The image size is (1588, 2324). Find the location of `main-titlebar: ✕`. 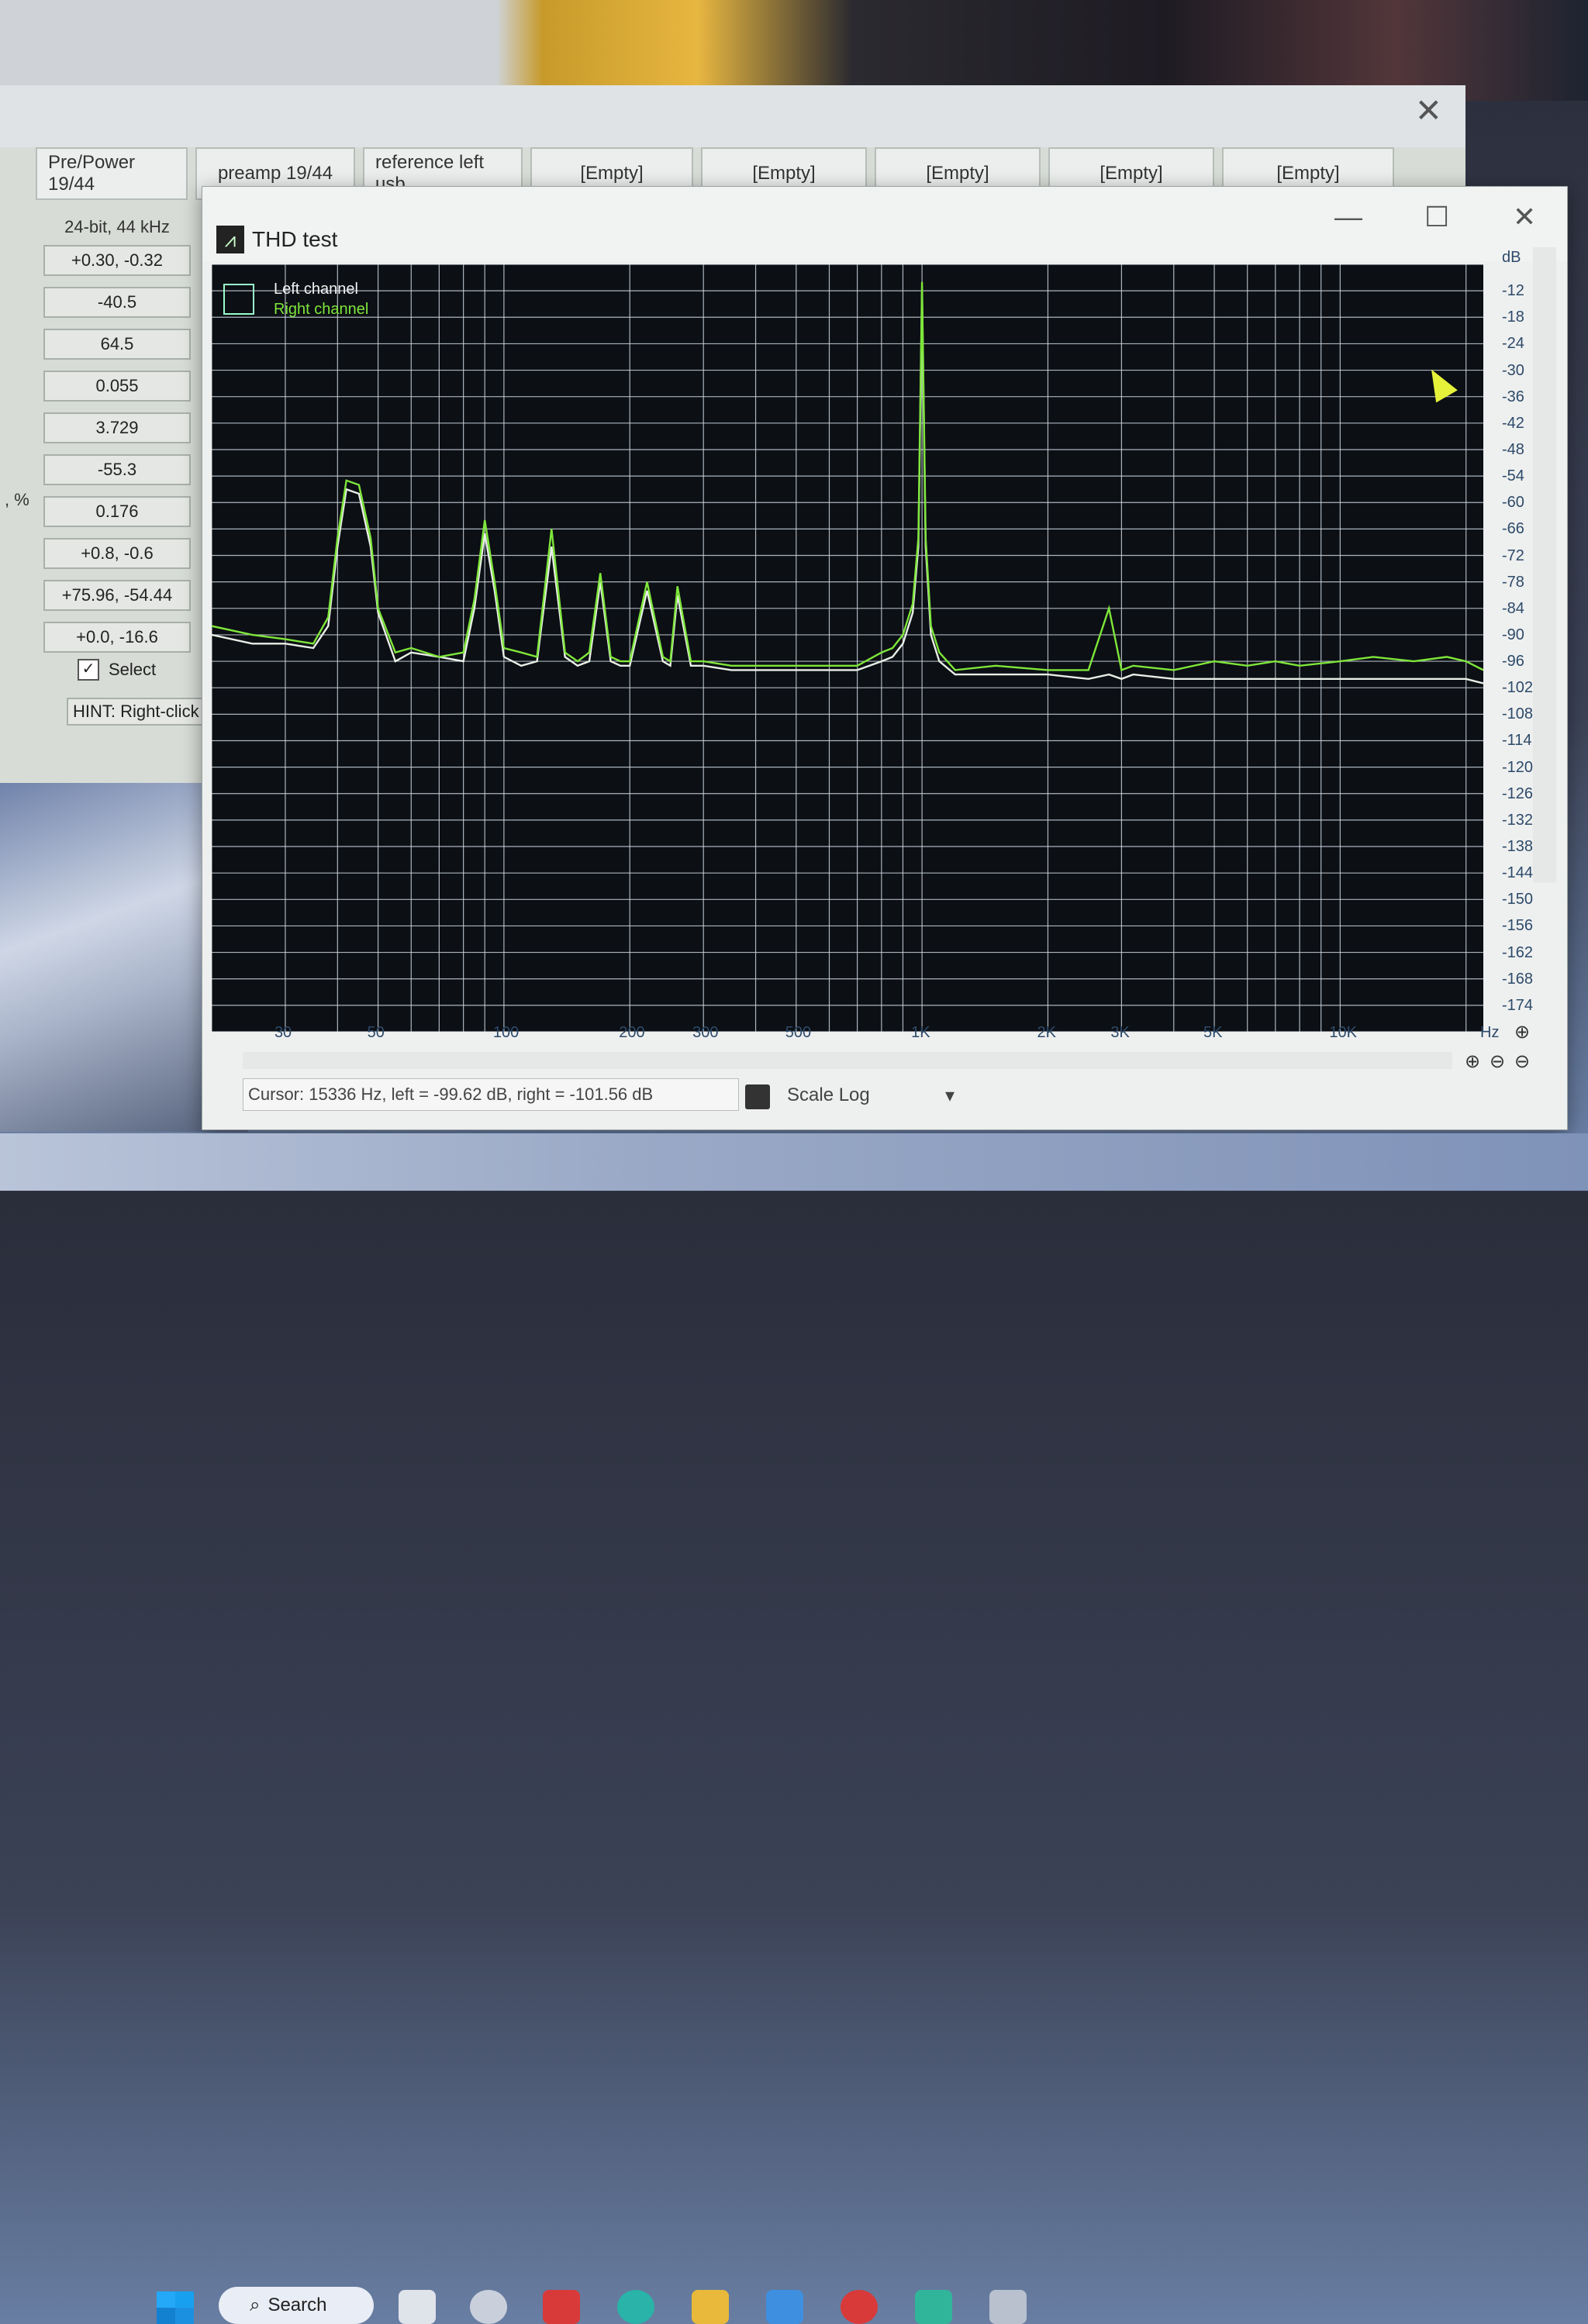

main-titlebar: ✕ is located at coordinates (732, 116).